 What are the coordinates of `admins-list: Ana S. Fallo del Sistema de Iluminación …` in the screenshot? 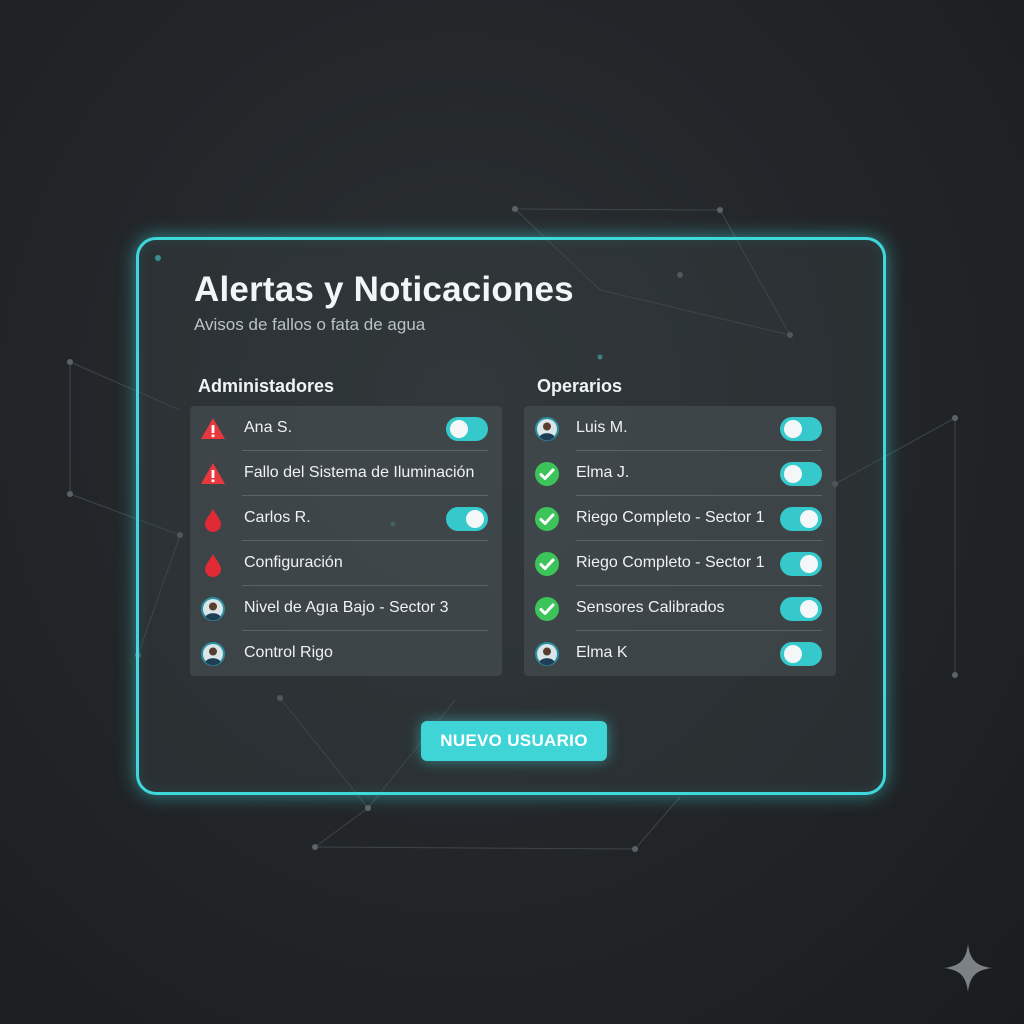 It's located at (346, 541).